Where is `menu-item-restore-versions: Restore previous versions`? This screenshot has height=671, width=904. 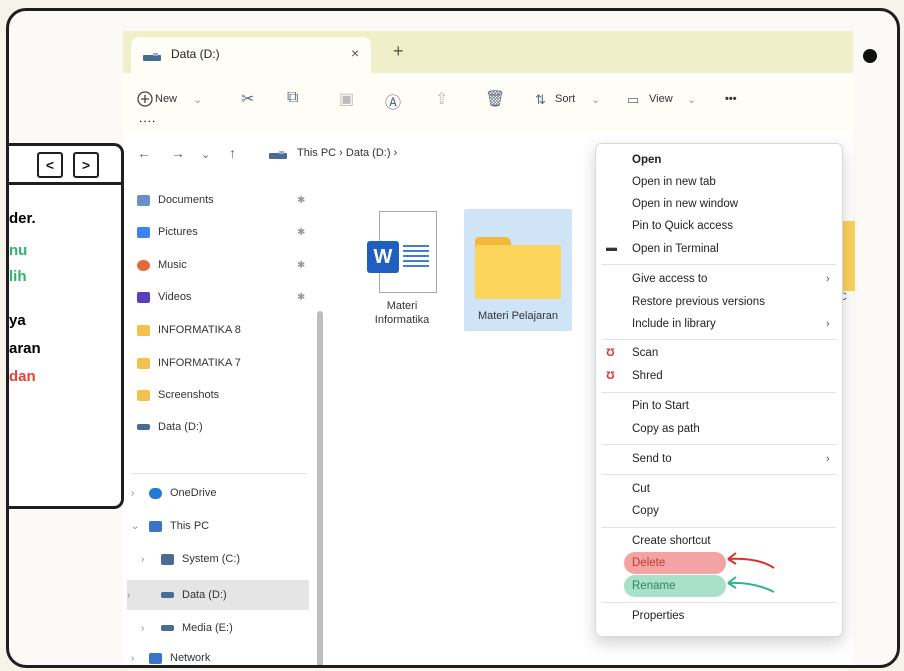 menu-item-restore-versions: Restore previous versions is located at coordinates (698, 302).